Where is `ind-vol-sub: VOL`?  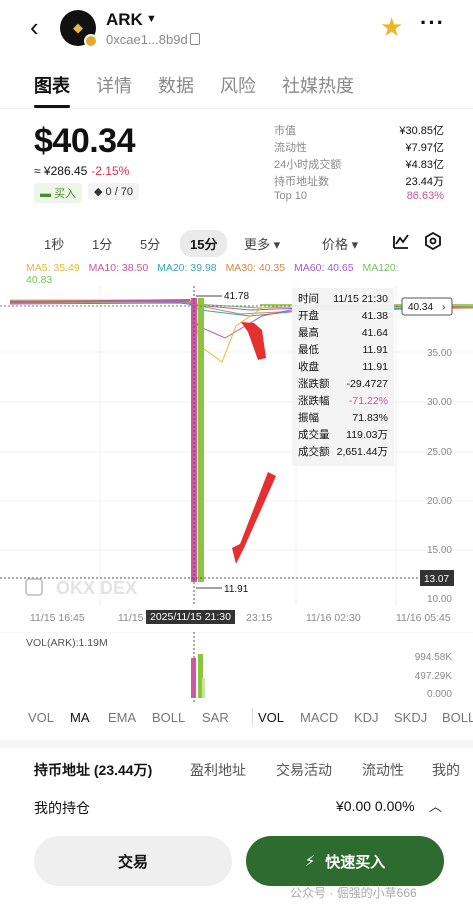 ind-vol-sub: VOL is located at coordinates (271, 717).